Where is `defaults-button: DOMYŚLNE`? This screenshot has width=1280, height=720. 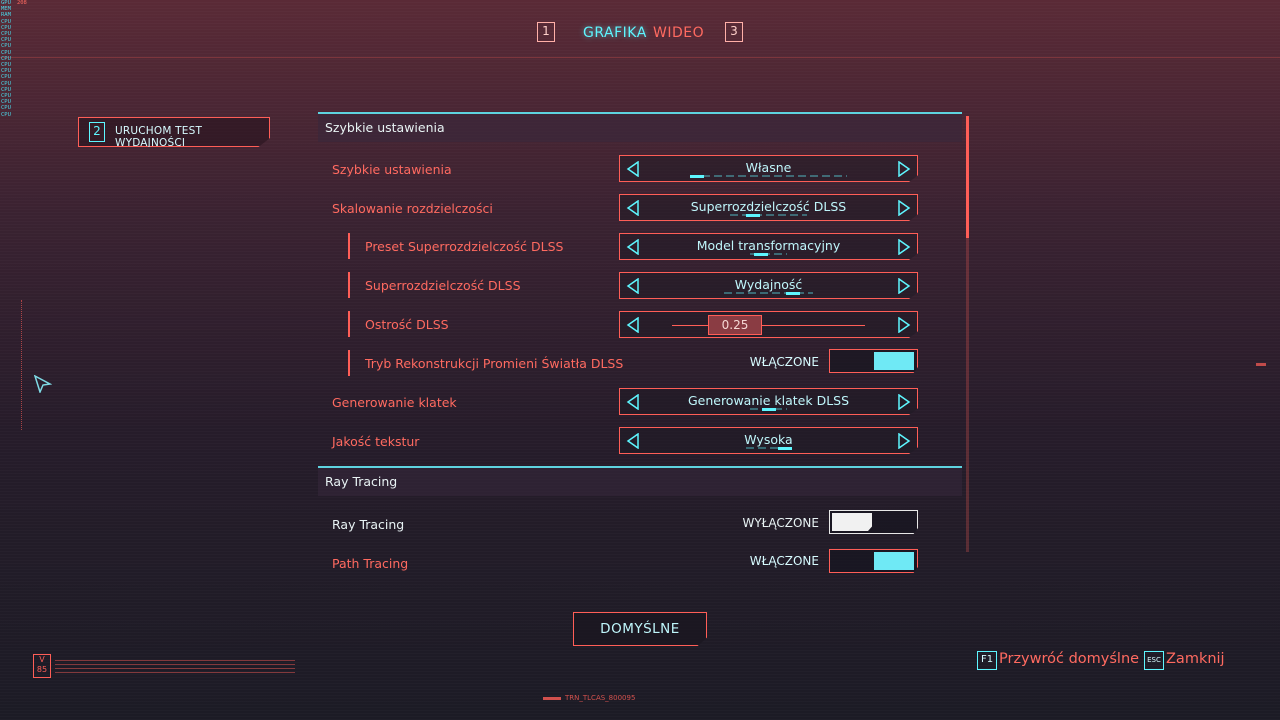 defaults-button: DOMYŚLNE is located at coordinates (640, 629).